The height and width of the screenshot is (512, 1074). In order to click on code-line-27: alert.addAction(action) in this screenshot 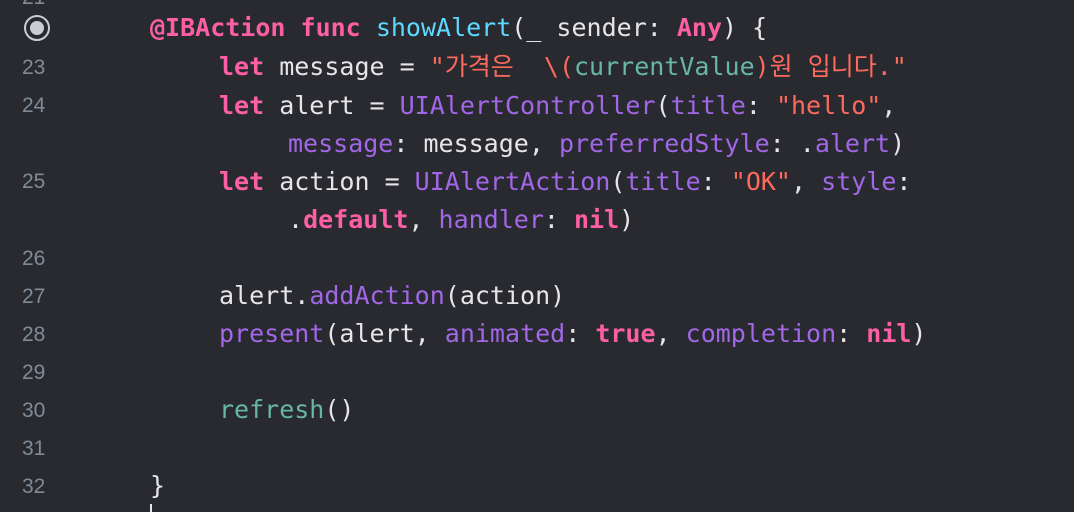, I will do `click(392, 296)`.